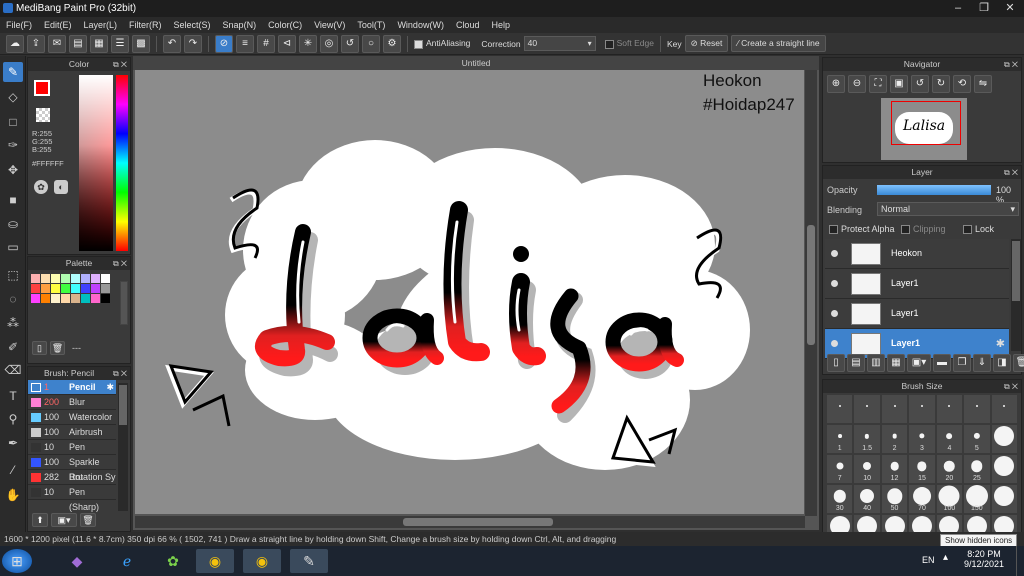  Describe the element at coordinates (917, 254) in the screenshot. I see `layer-row: Heokon` at that location.